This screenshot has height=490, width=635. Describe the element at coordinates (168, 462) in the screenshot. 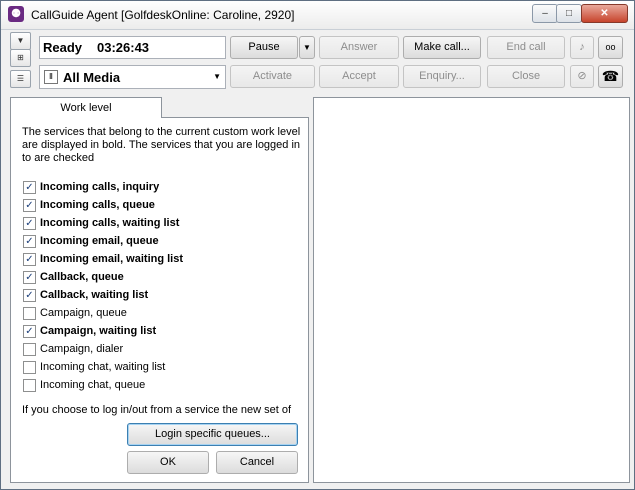

I see `ok-button: OK` at that location.